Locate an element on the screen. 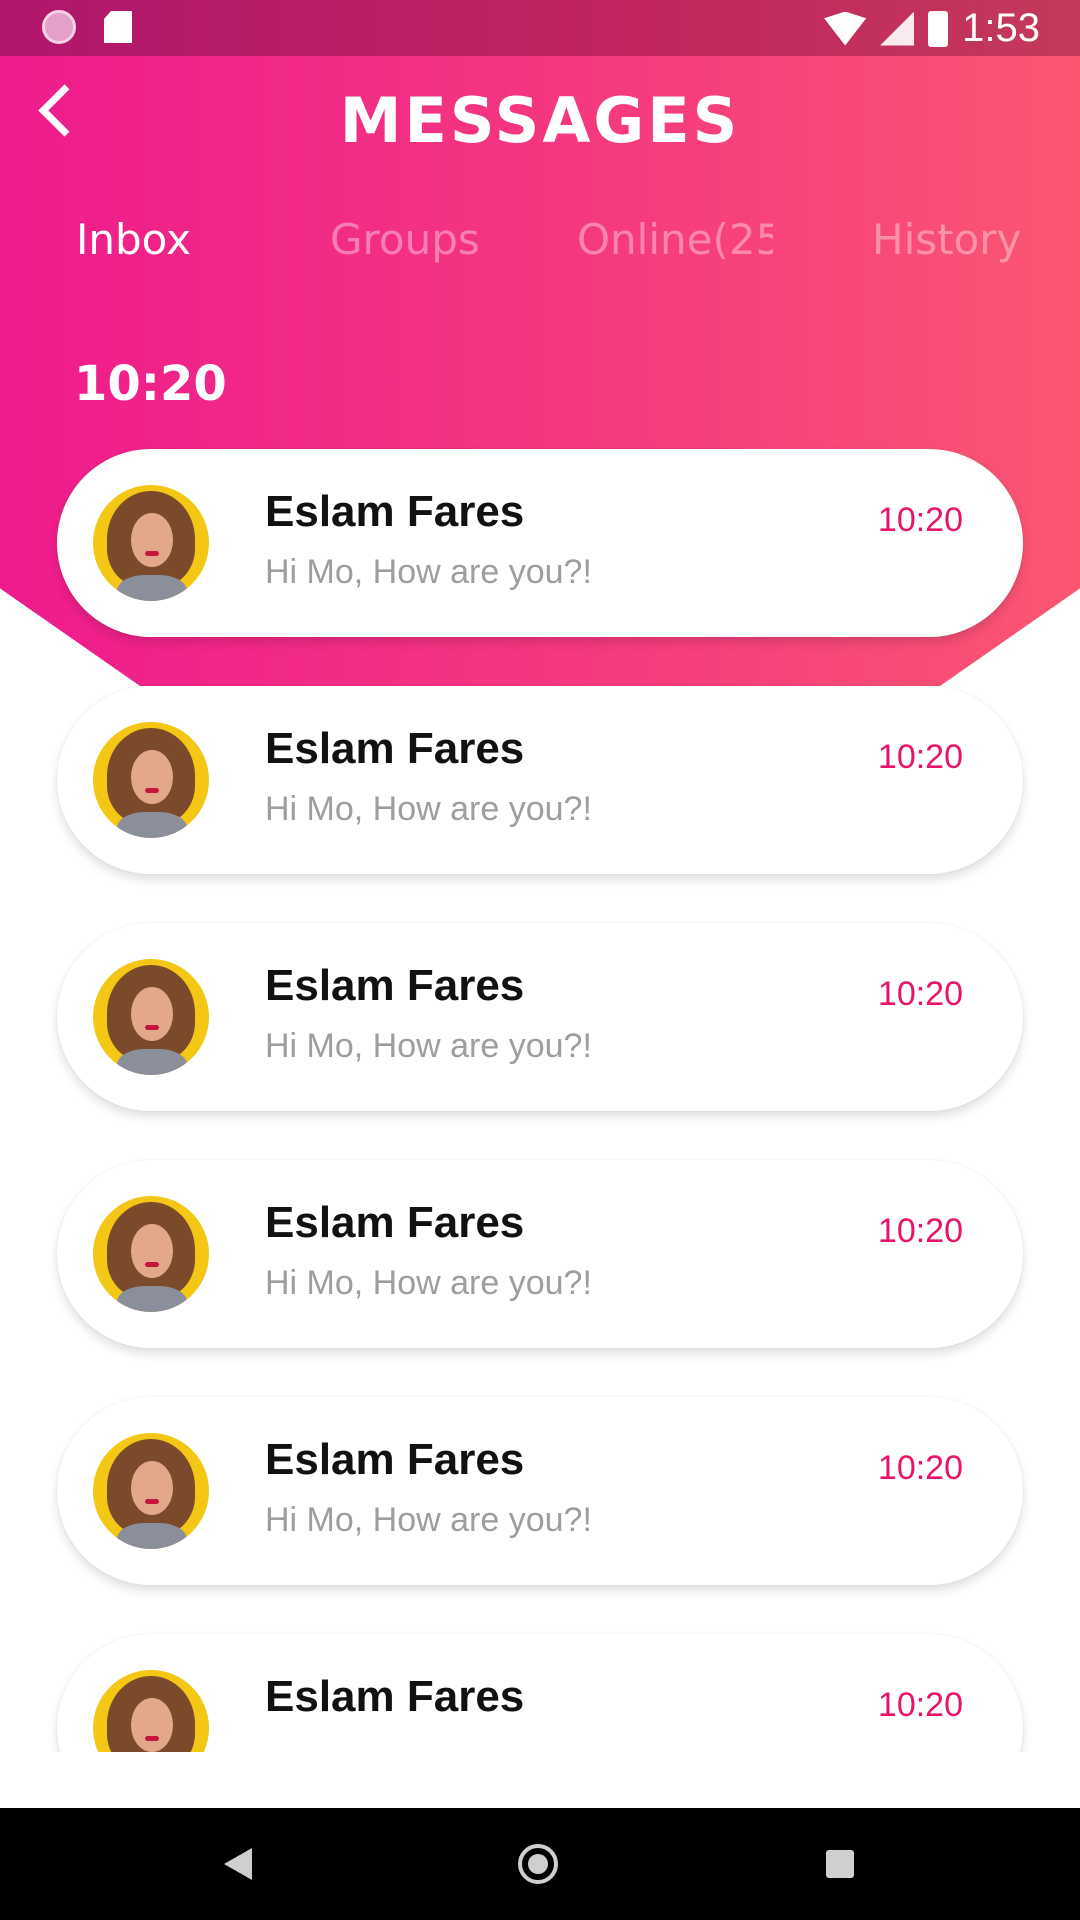 The height and width of the screenshot is (1920, 1080). navigation-bar is located at coordinates (540, 1864).